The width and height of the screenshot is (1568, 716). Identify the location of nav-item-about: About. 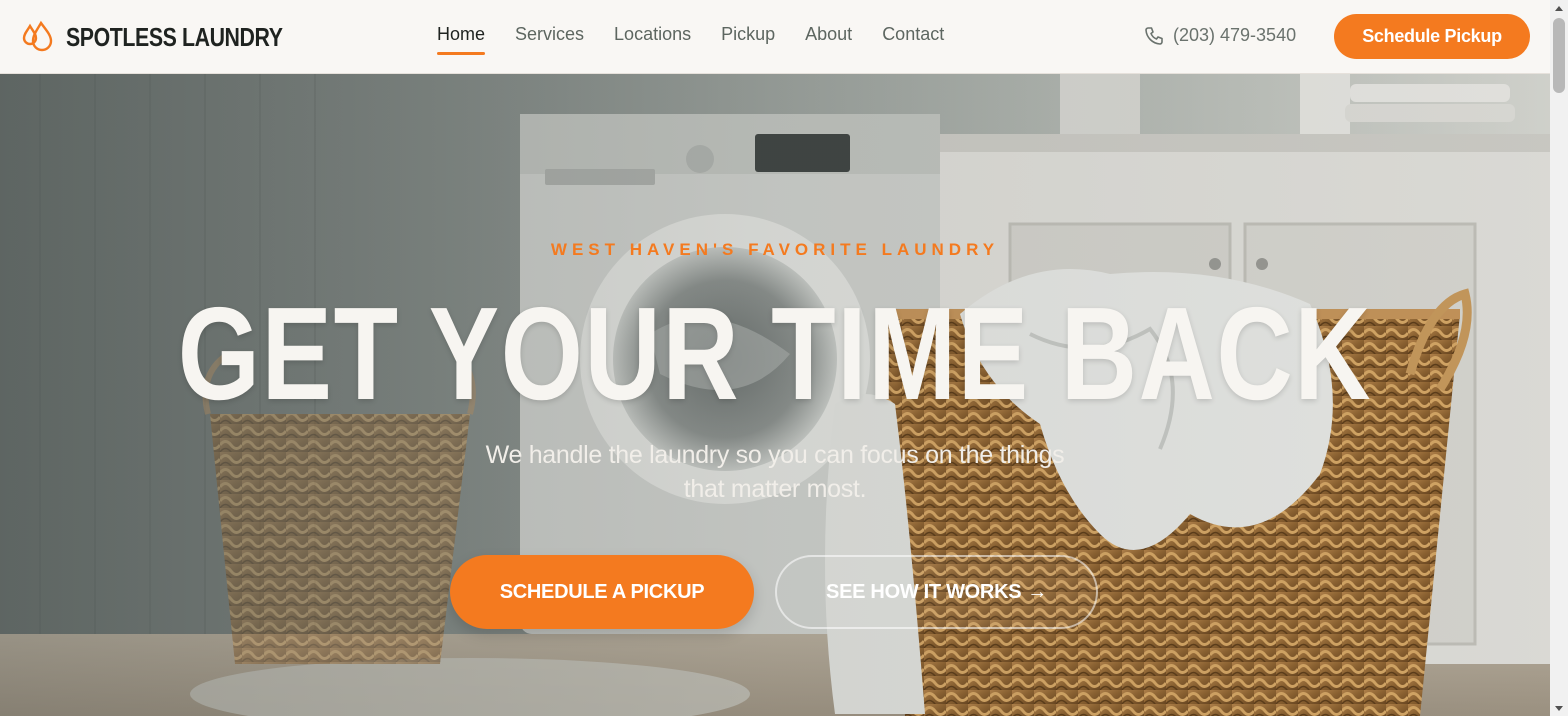
(828, 37).